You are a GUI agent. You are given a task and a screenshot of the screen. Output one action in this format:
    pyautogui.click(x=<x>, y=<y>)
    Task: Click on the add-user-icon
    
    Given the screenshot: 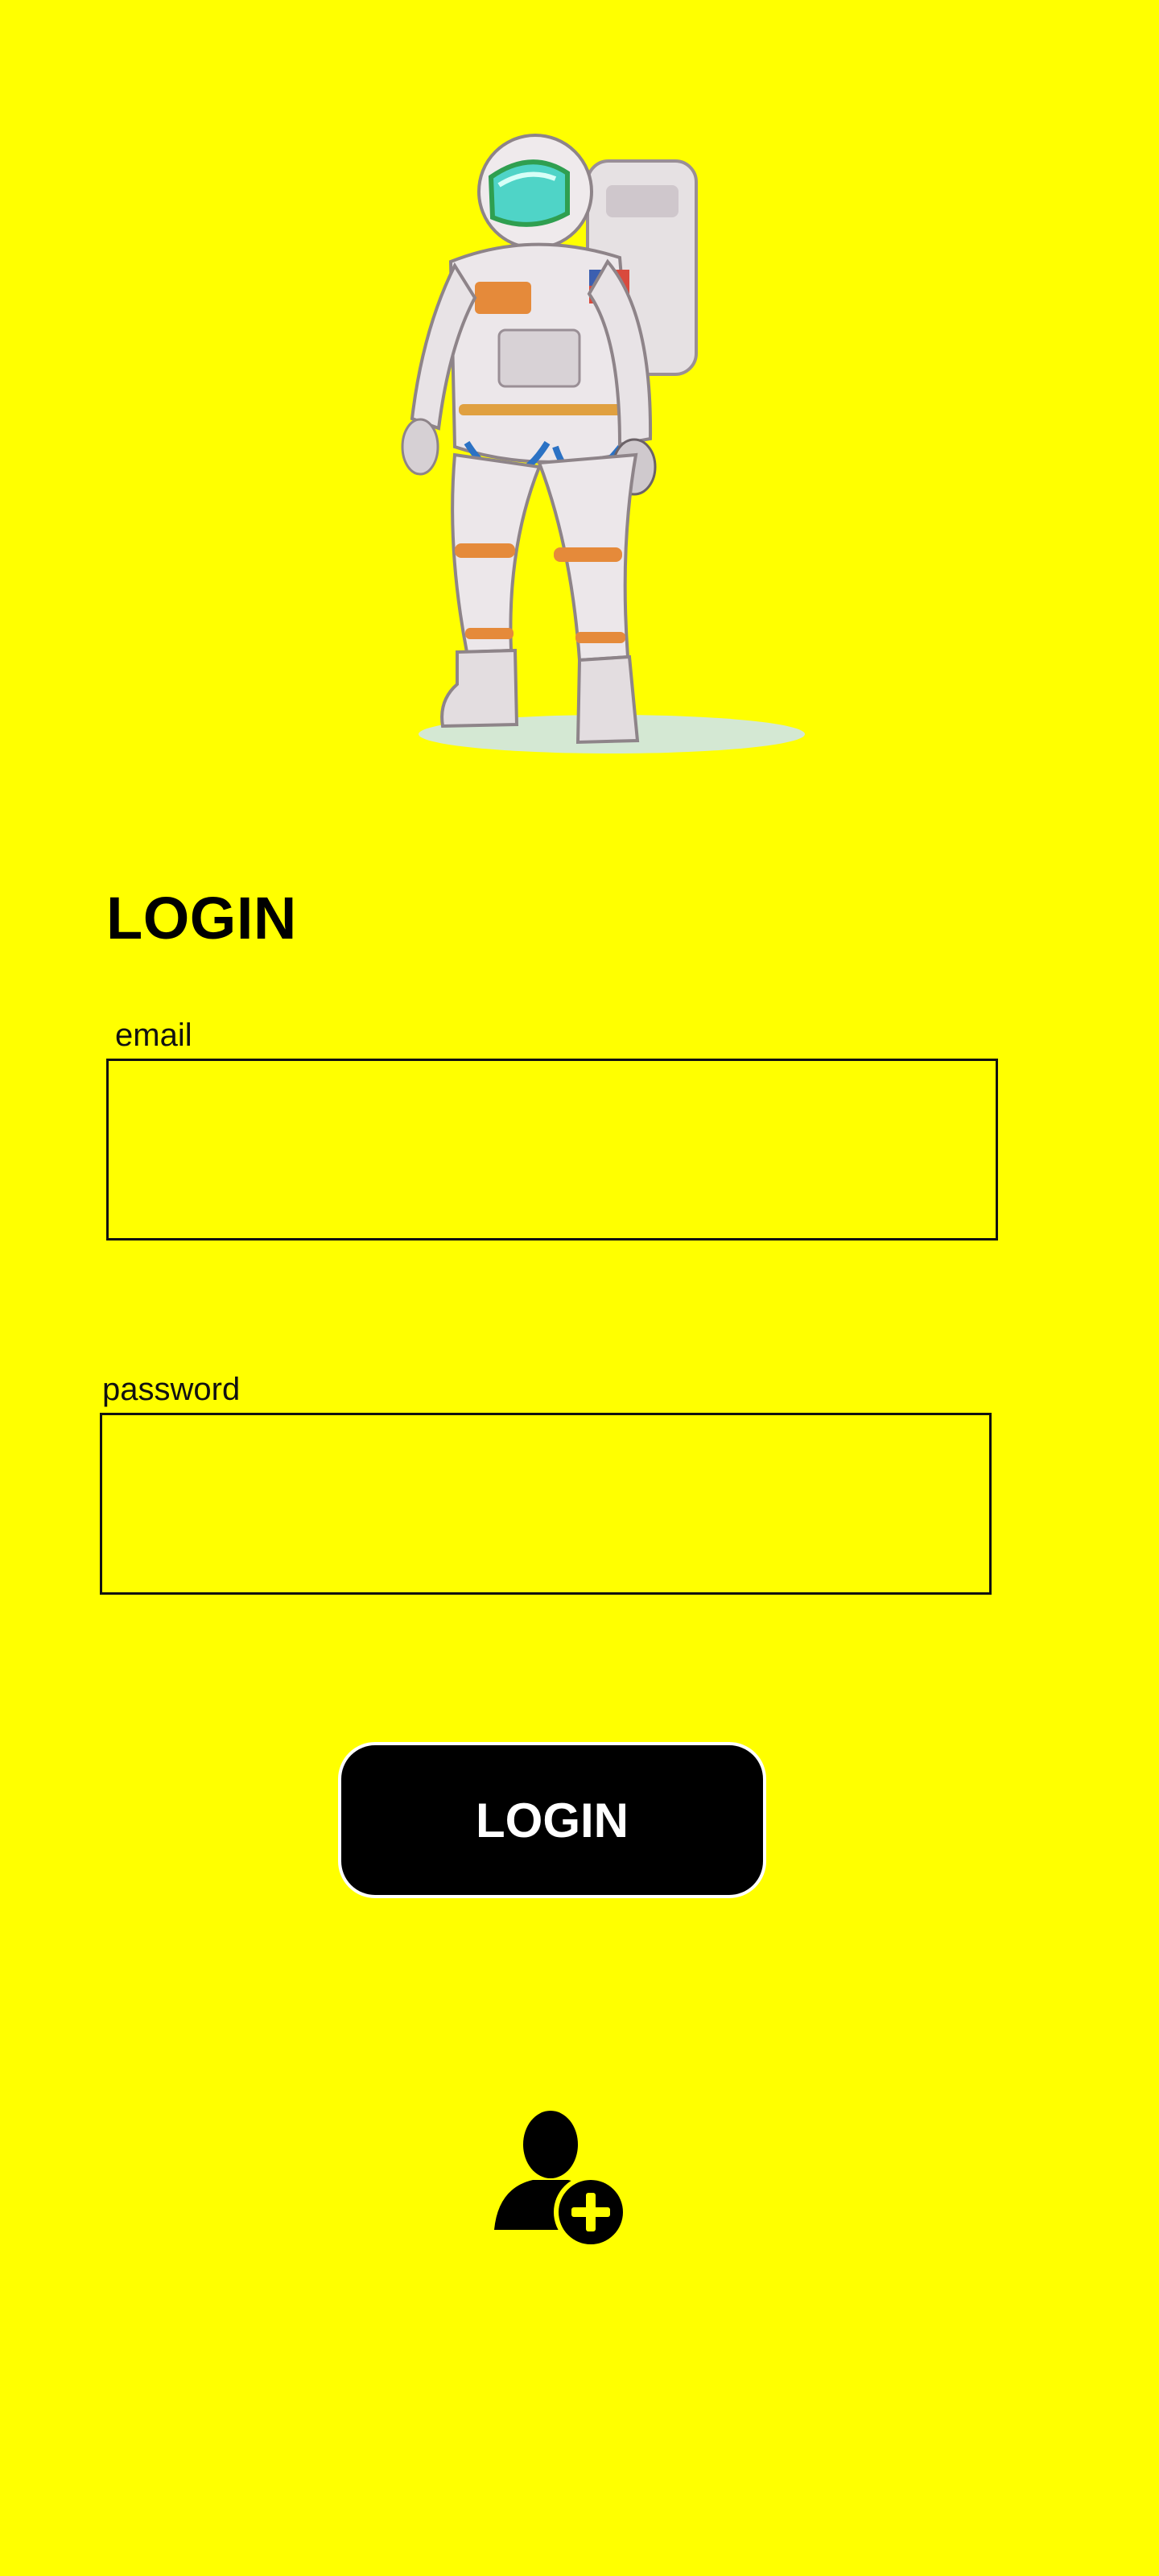 What is the action you would take?
    pyautogui.click(x=561, y=2180)
    